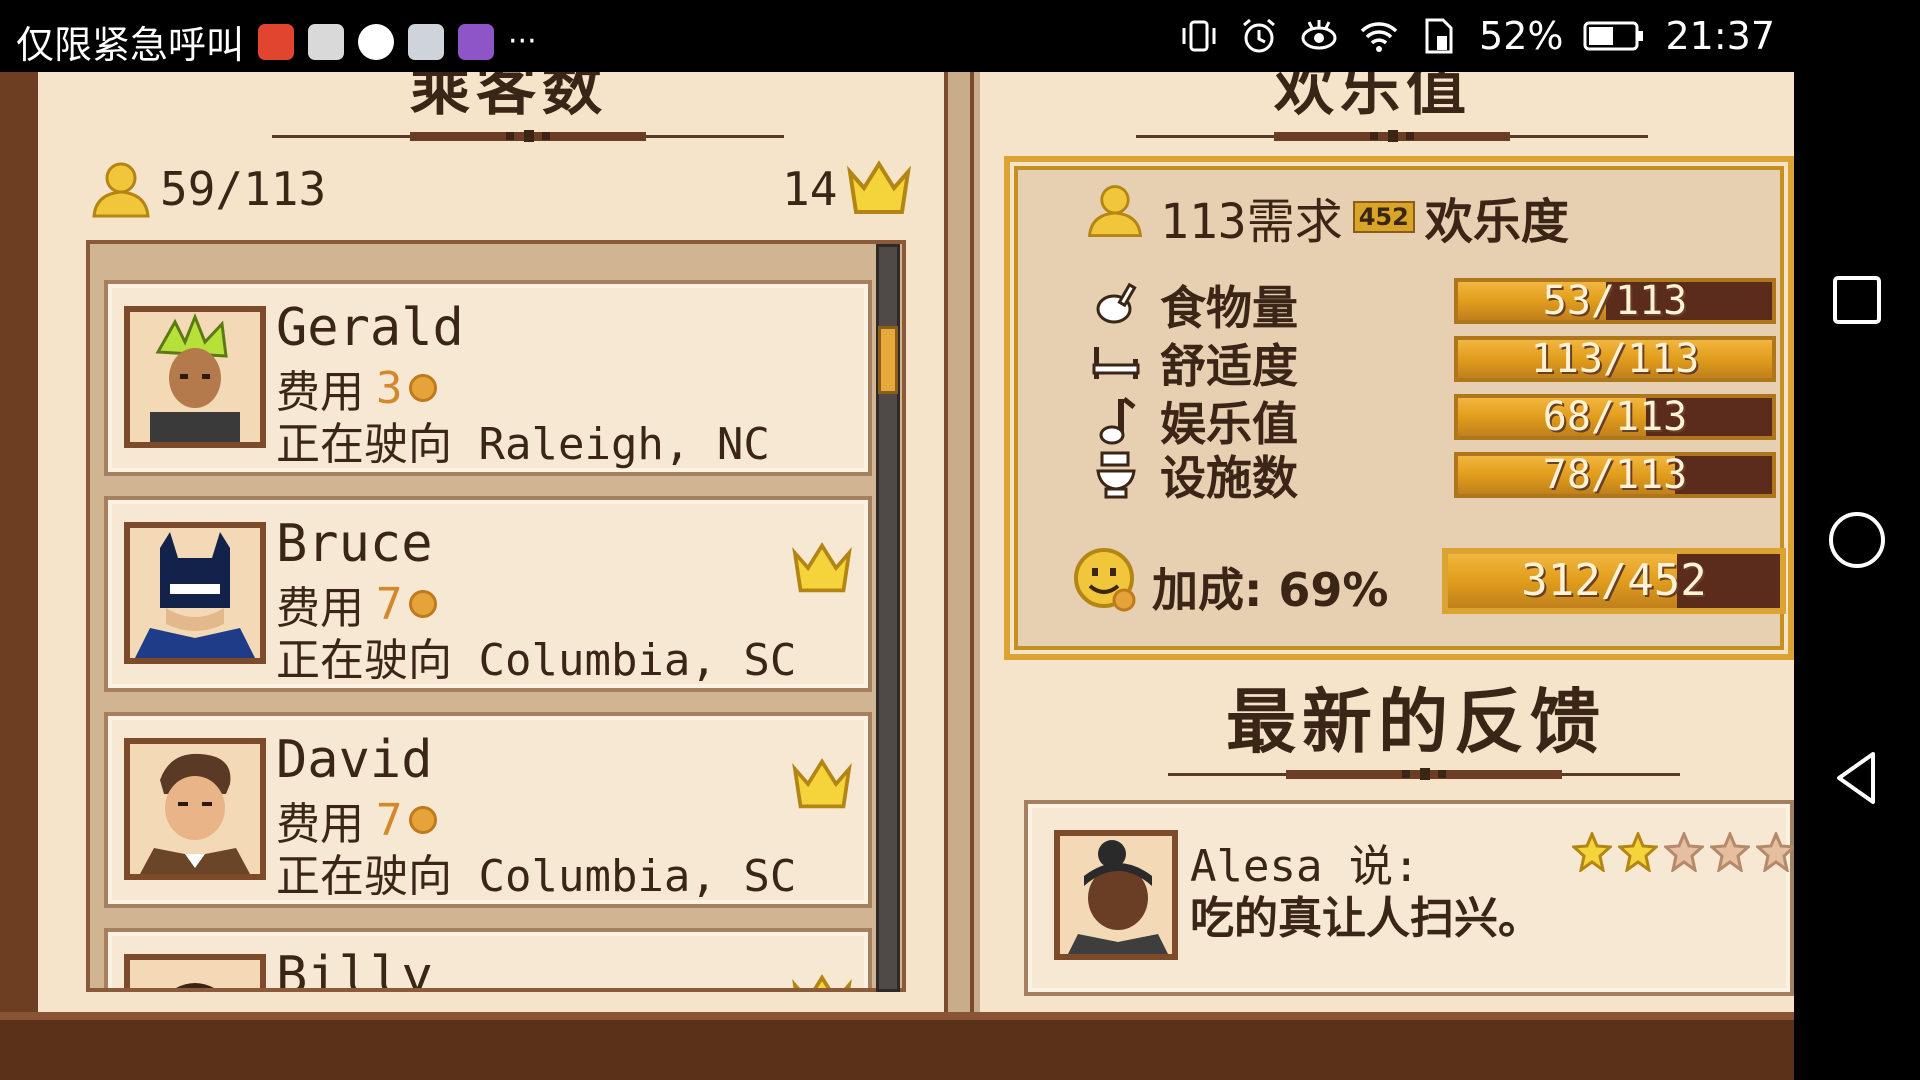 The height and width of the screenshot is (1080, 1920). I want to click on book-bottom-edge, so click(897, 1046).